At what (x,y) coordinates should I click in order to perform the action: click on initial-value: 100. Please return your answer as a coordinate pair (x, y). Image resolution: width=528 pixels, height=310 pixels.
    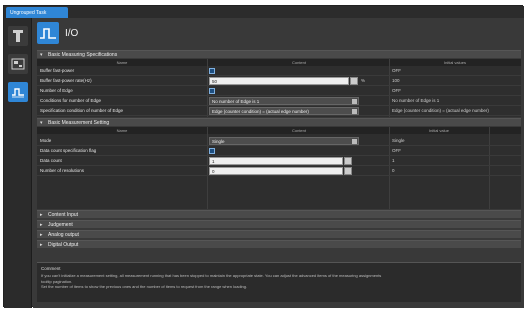
    Looking at the image, I should click on (396, 80).